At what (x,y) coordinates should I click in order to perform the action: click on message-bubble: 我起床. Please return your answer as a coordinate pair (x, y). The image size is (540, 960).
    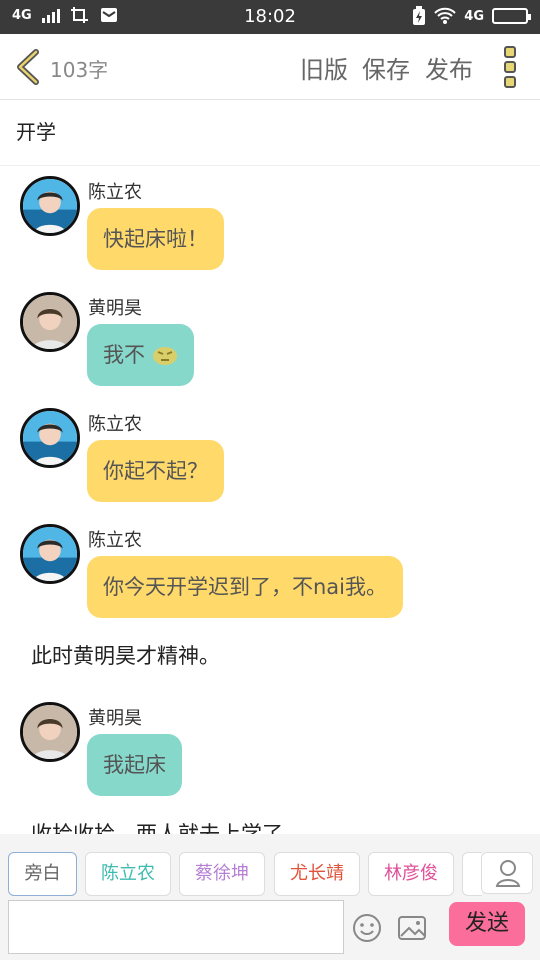
    Looking at the image, I should click on (134, 765).